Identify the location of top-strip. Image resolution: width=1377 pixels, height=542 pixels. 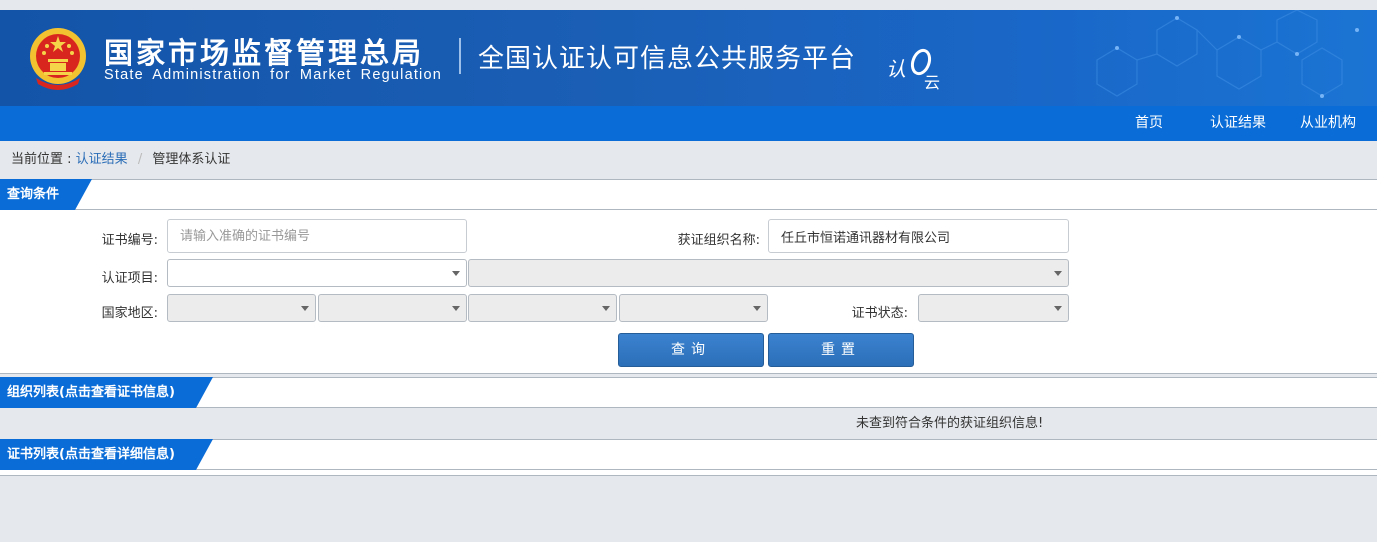
(688, 5).